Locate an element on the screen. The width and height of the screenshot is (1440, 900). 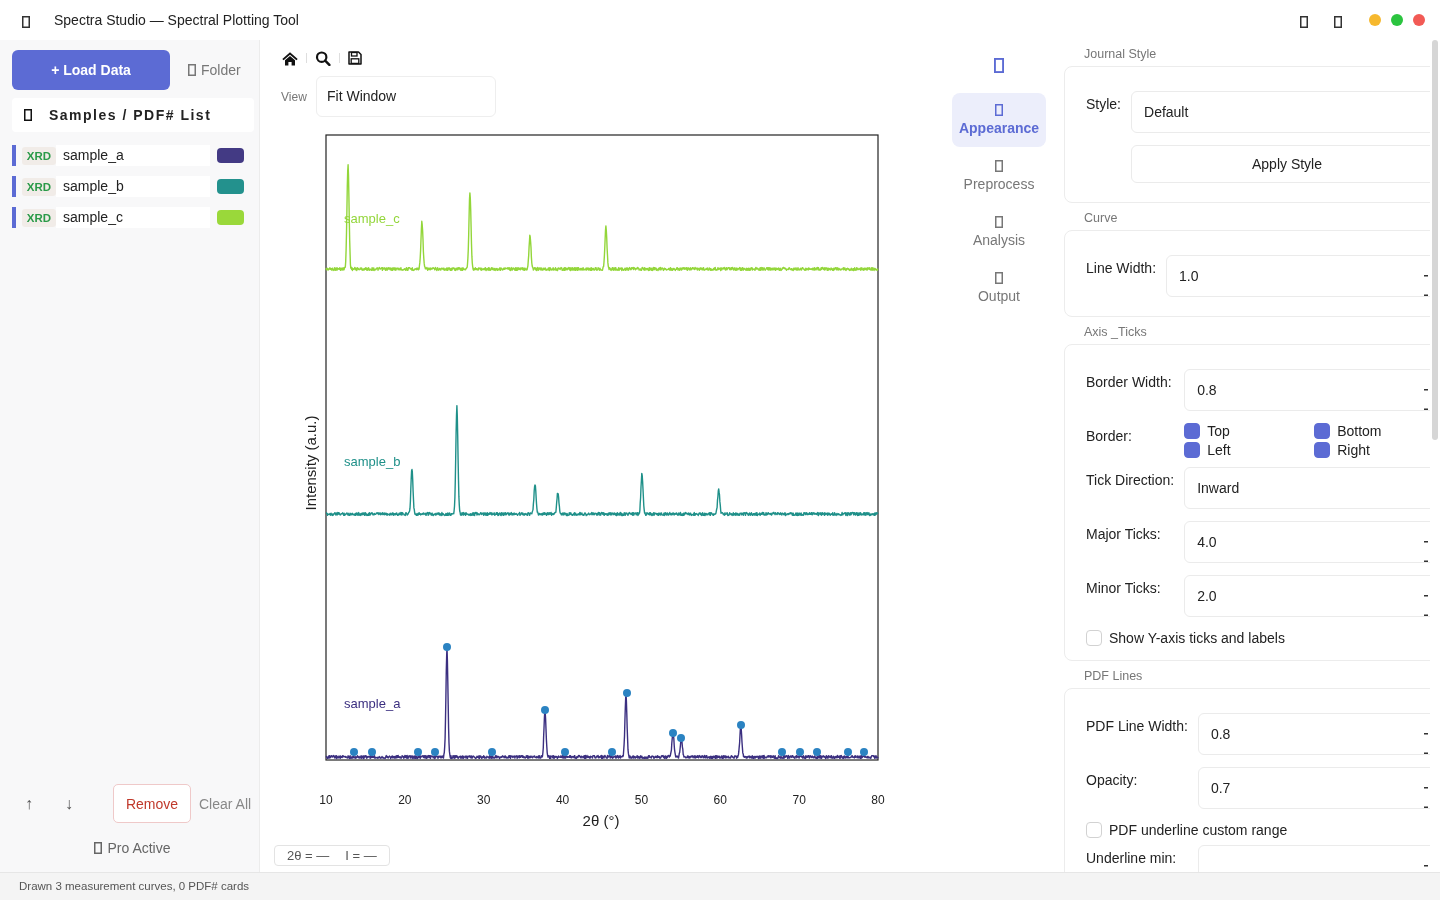
list-title: Samples / PDF# List is located at coordinates (130, 115).